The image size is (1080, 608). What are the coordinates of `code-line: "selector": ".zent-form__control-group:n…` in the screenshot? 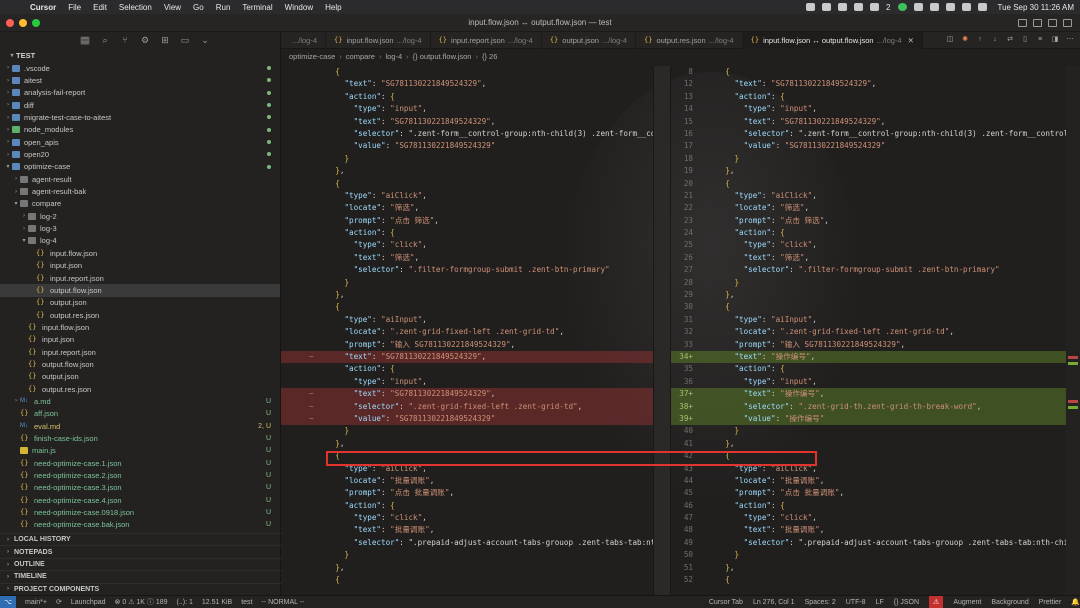 It's located at (467, 134).